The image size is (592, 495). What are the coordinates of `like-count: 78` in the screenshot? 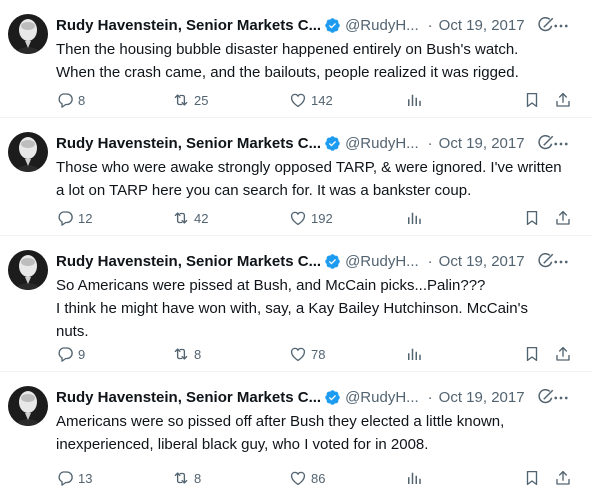 It's located at (318, 354).